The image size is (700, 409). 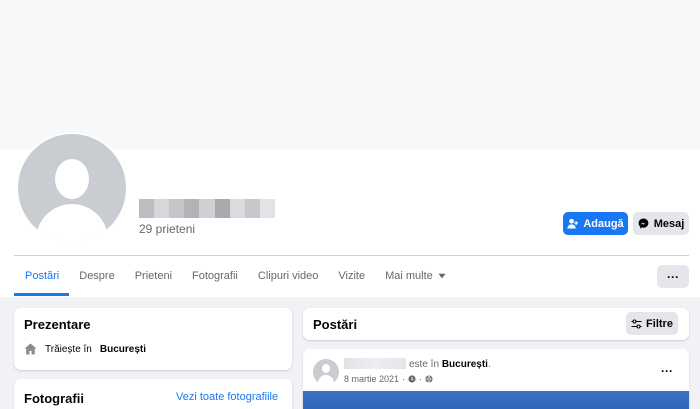 I want to click on tab-about-label: Despre, so click(x=97, y=276).